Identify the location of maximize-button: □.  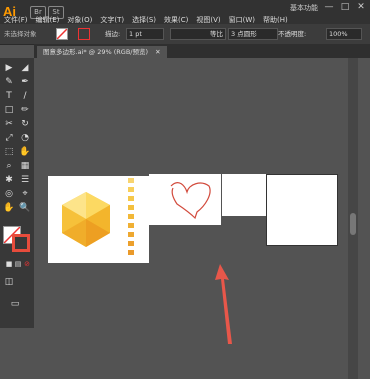
(345, 8).